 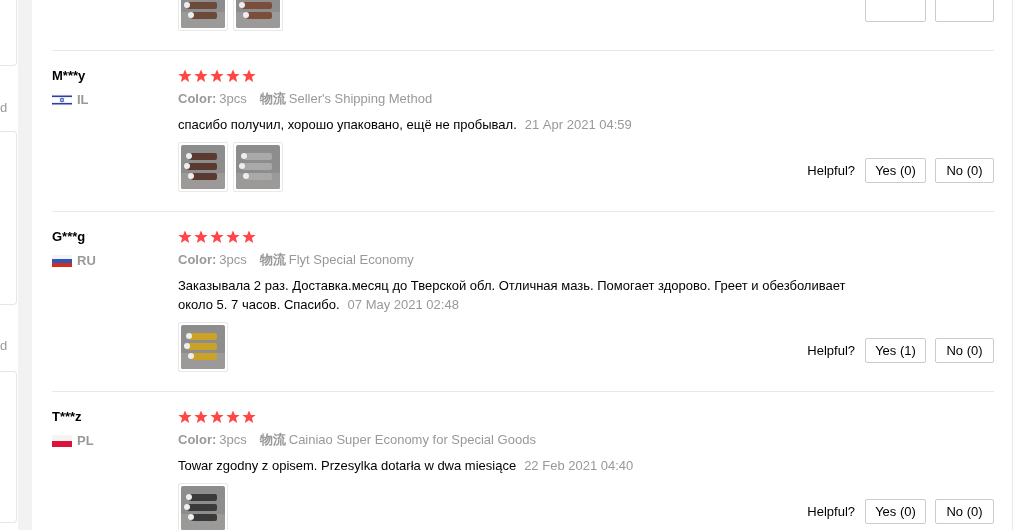 What do you see at coordinates (69, 76) in the screenshot?
I see `reviewer-name: M***y` at bounding box center [69, 76].